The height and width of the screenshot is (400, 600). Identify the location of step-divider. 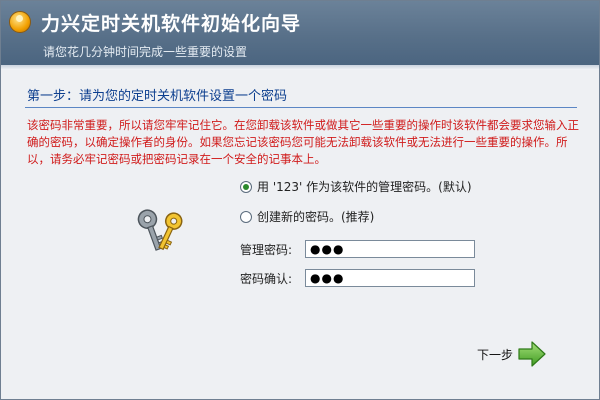
(301, 107).